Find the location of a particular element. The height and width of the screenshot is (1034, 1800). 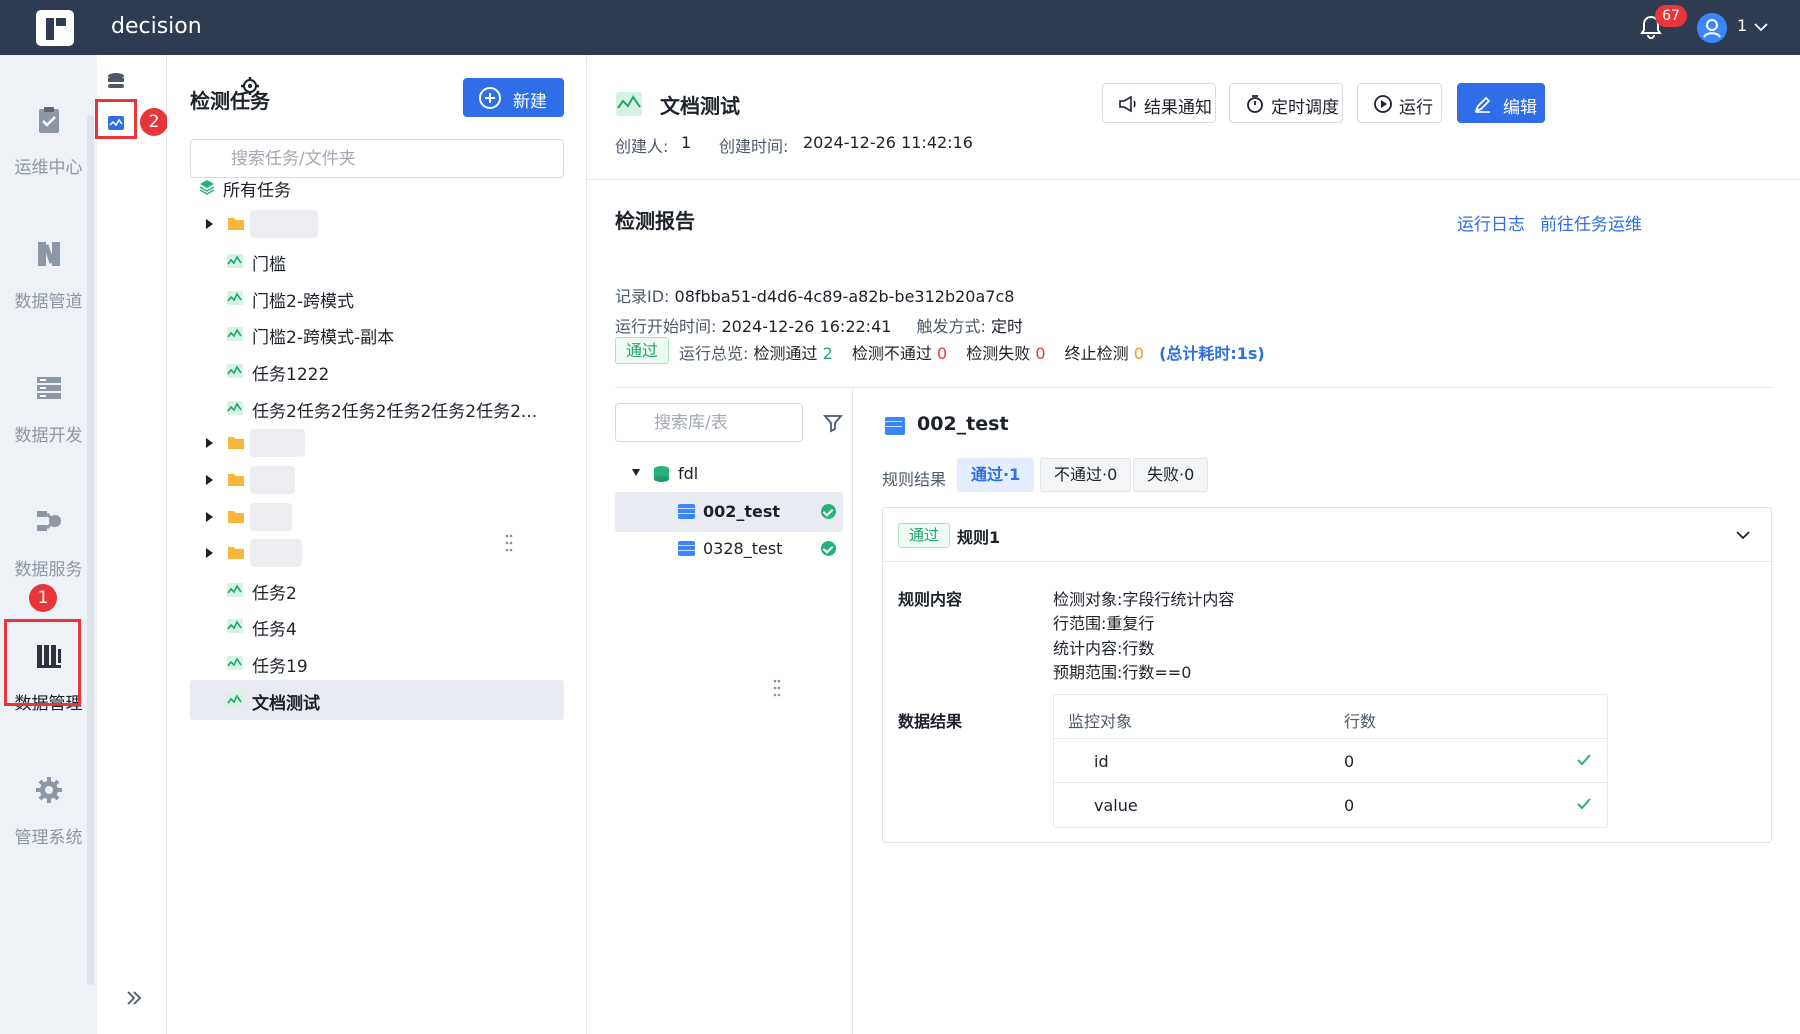

tree-task-item: 任务1222 is located at coordinates (377, 371).